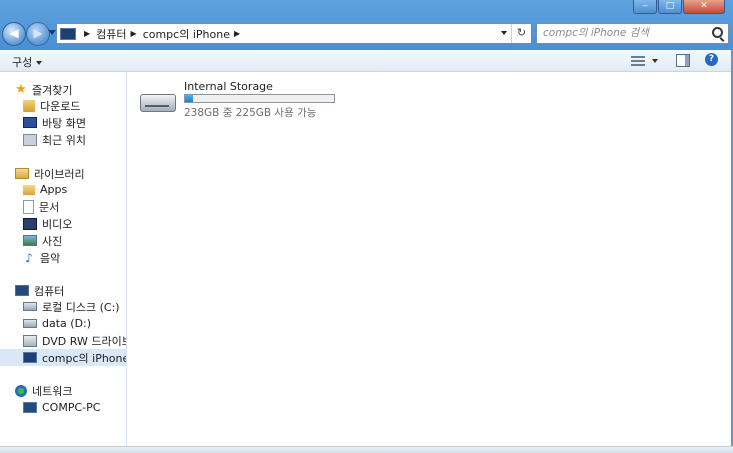 Image resolution: width=733 pixels, height=453 pixels. I want to click on sidebar-item-label: DVD RW 드라이브 (, so click(84, 341).